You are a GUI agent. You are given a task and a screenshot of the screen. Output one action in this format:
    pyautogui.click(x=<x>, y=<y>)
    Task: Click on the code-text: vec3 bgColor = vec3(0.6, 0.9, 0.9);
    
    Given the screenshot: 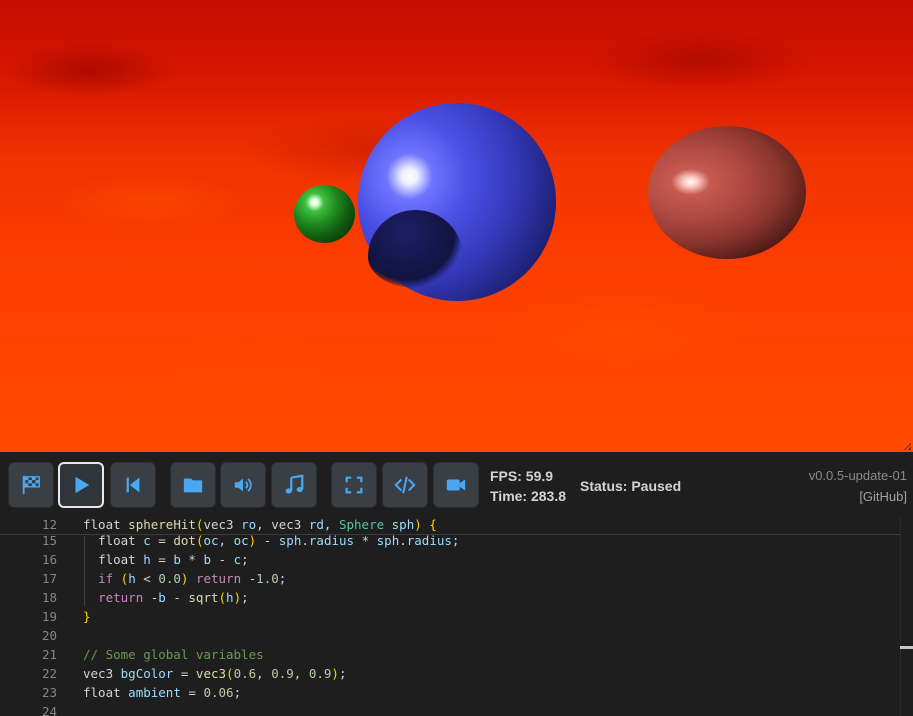 What is the action you would take?
    pyautogui.click(x=215, y=673)
    